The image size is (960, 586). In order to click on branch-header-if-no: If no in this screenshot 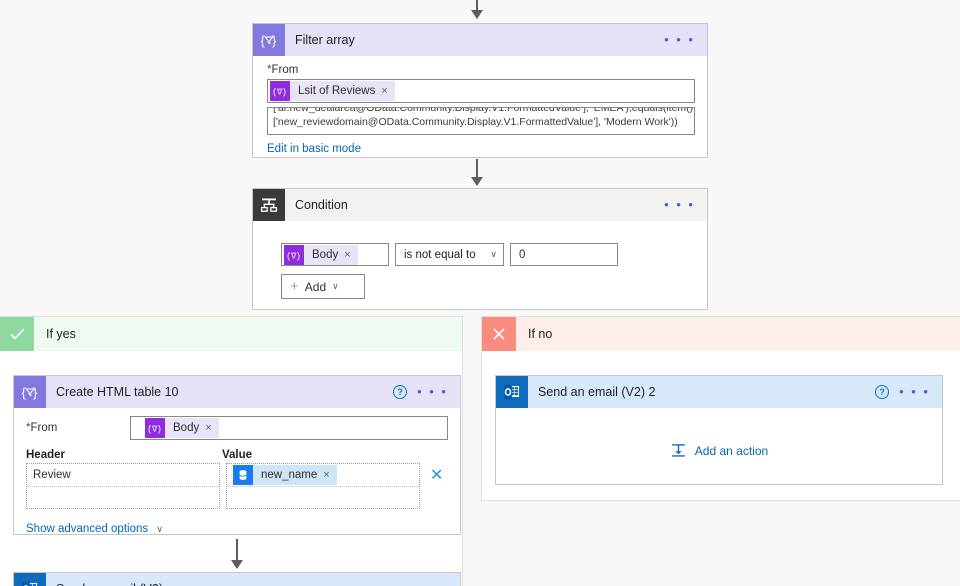, I will do `click(721, 334)`.